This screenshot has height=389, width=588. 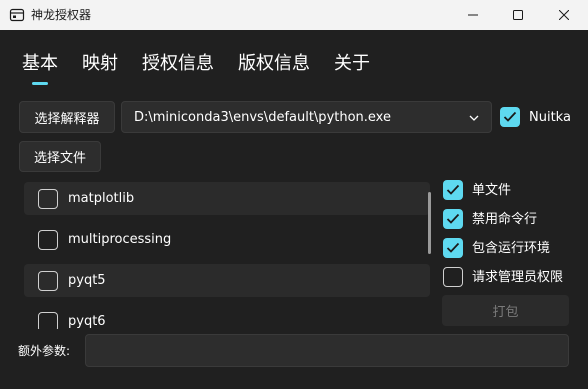 I want to click on list-item: pyqt5, so click(x=227, y=280).